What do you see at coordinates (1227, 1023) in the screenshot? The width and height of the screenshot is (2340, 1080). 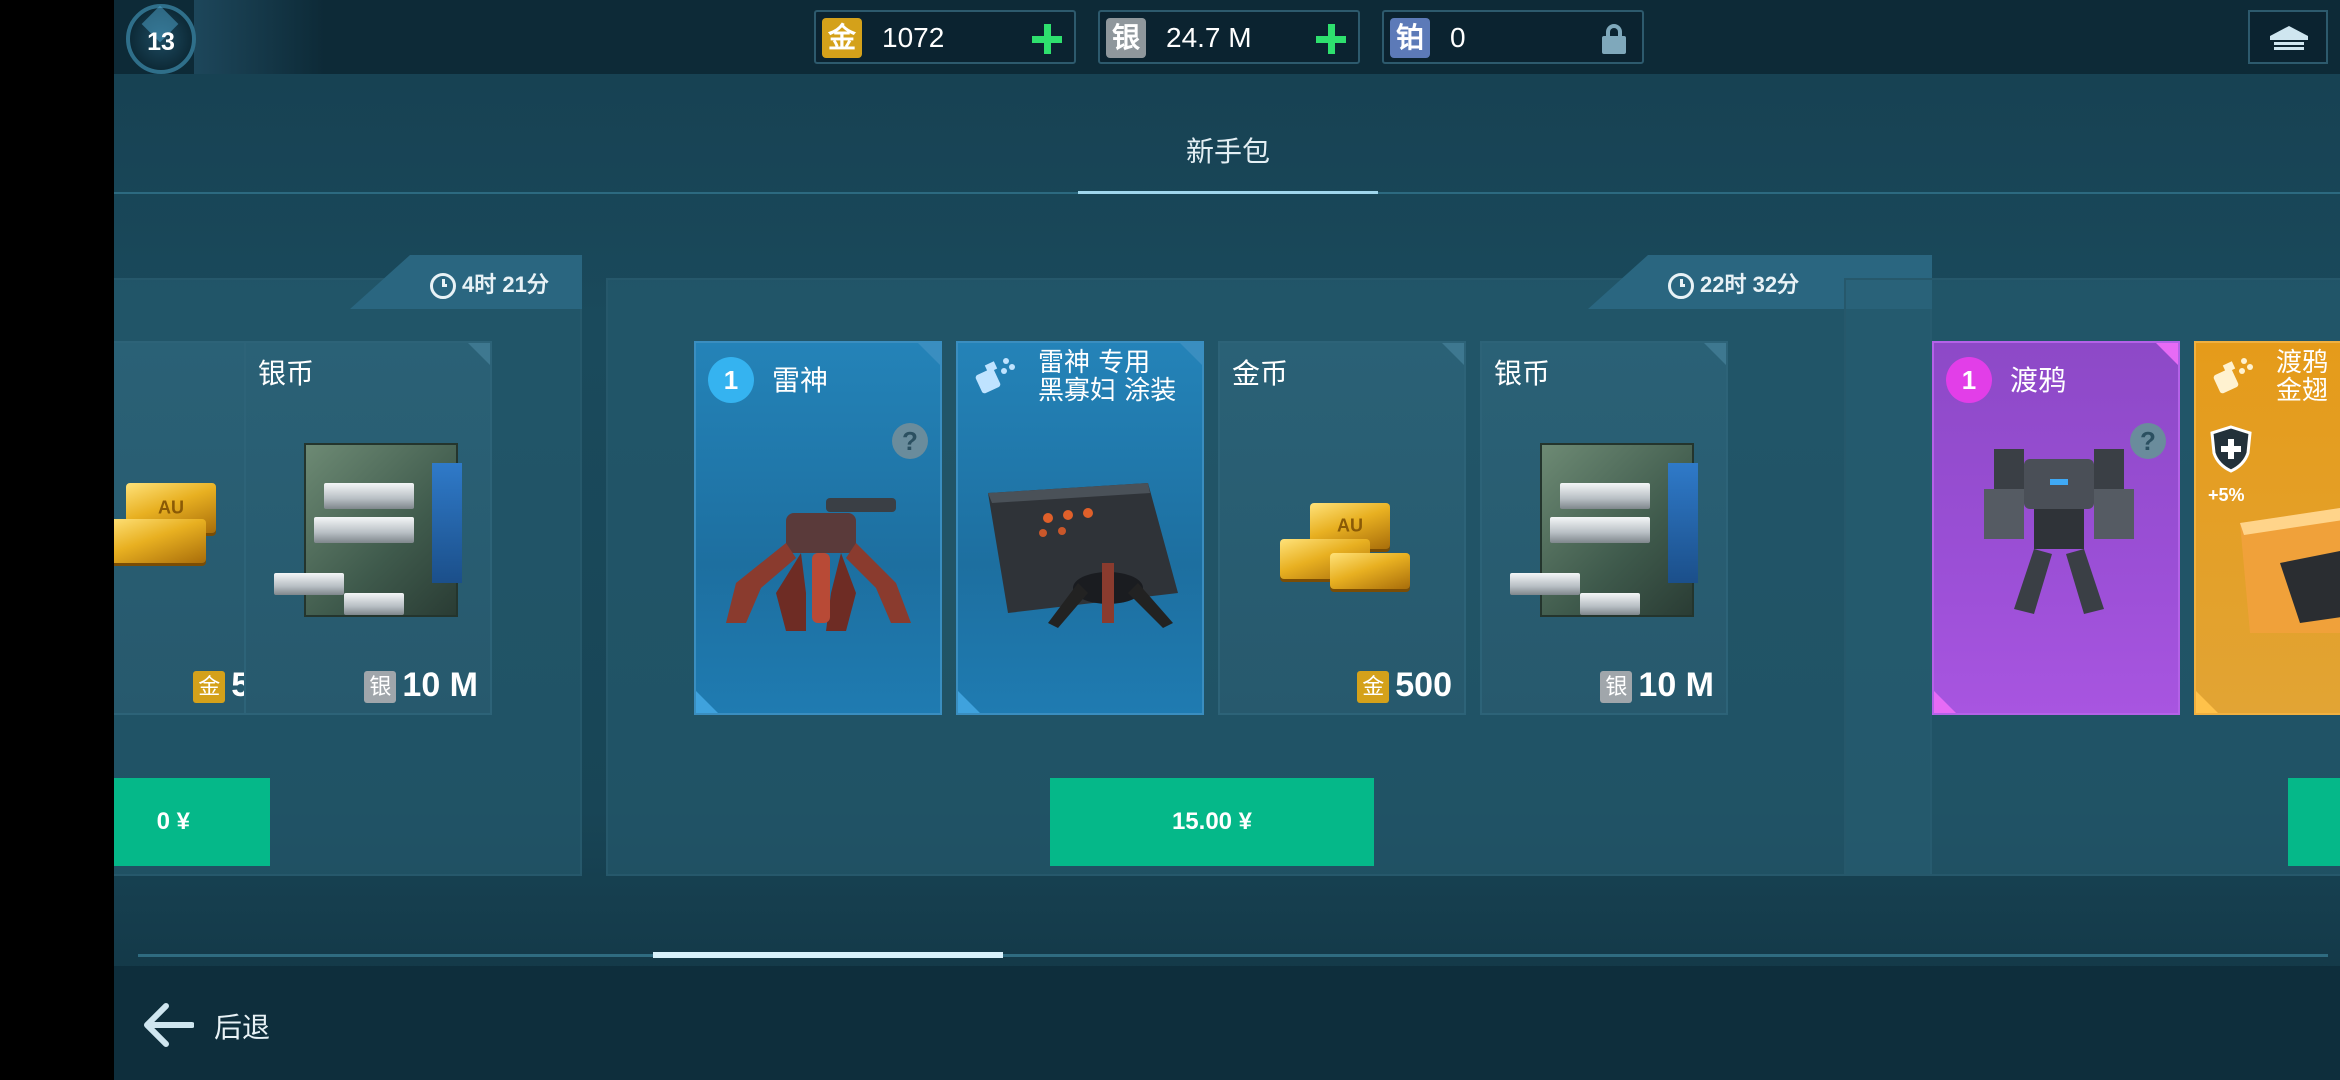 I see `bottom-bar` at bounding box center [1227, 1023].